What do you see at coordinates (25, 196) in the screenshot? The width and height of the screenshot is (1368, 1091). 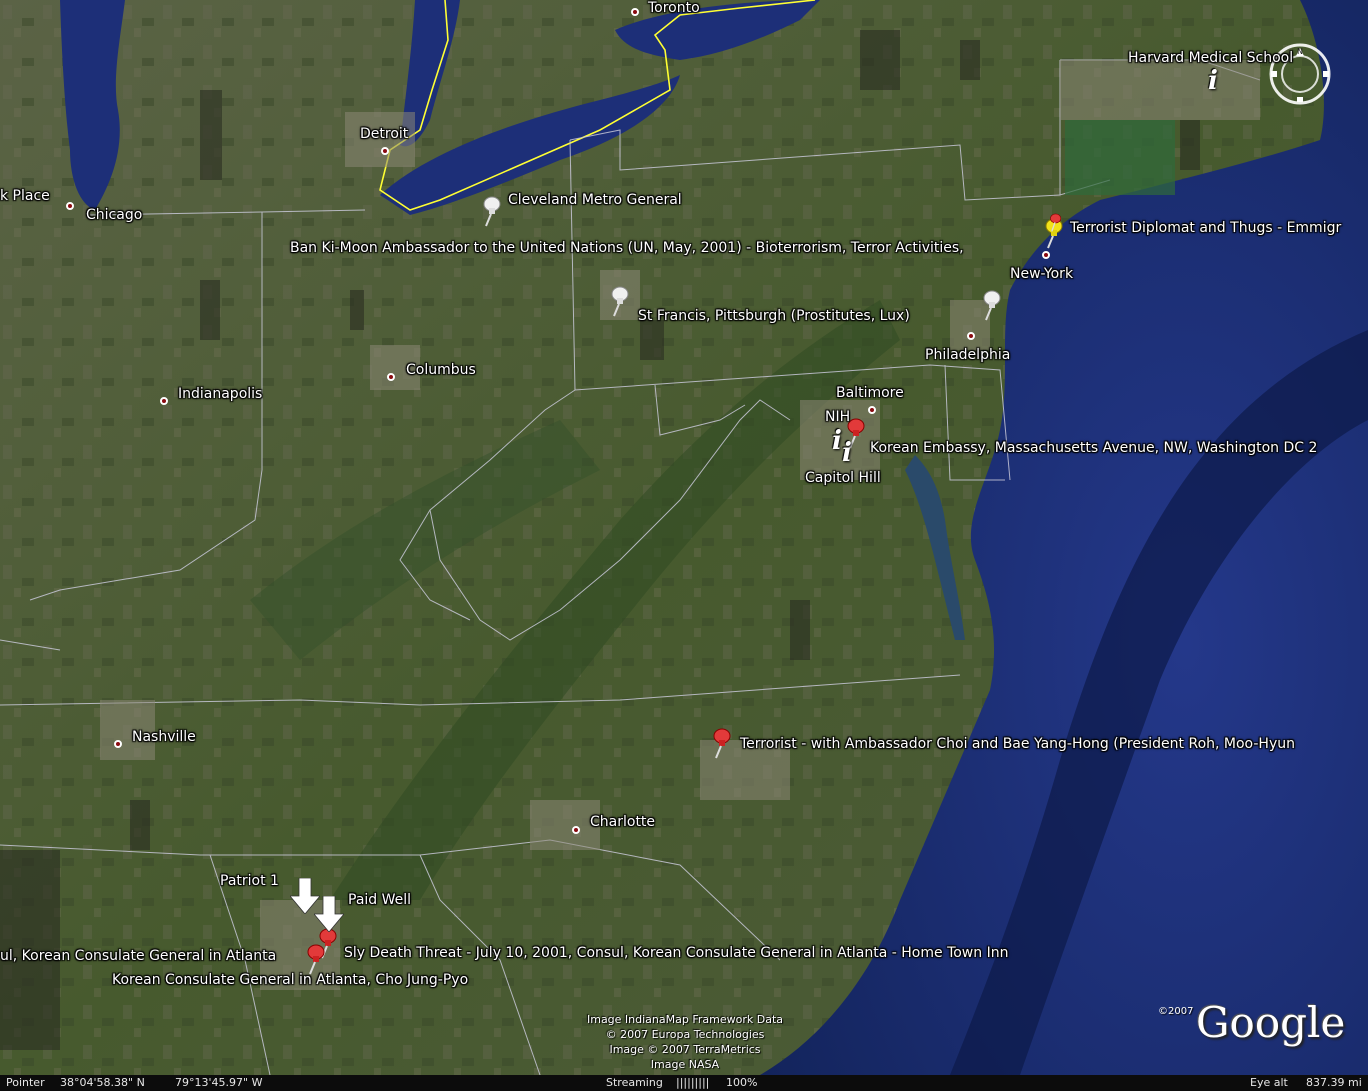 I see `label-park-place: k Place` at bounding box center [25, 196].